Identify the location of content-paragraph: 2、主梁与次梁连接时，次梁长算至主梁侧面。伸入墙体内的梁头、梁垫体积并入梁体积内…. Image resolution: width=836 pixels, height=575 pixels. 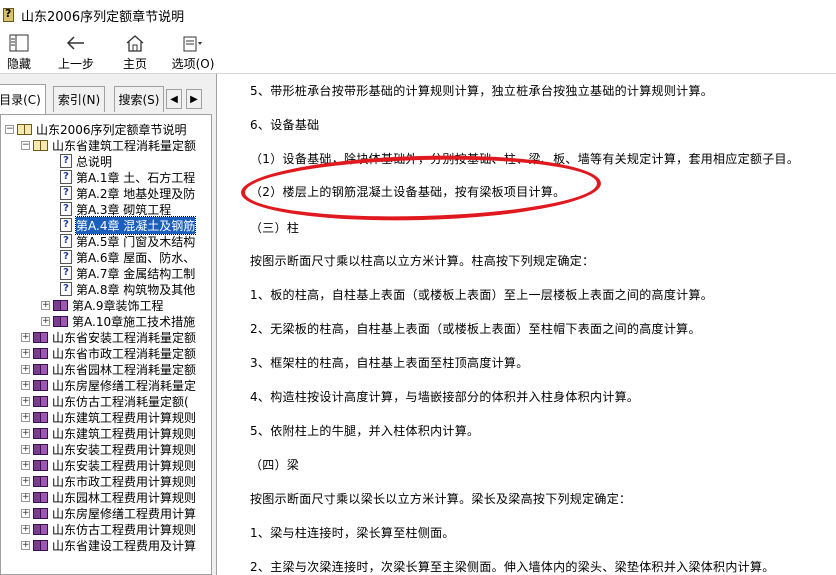
(512, 567).